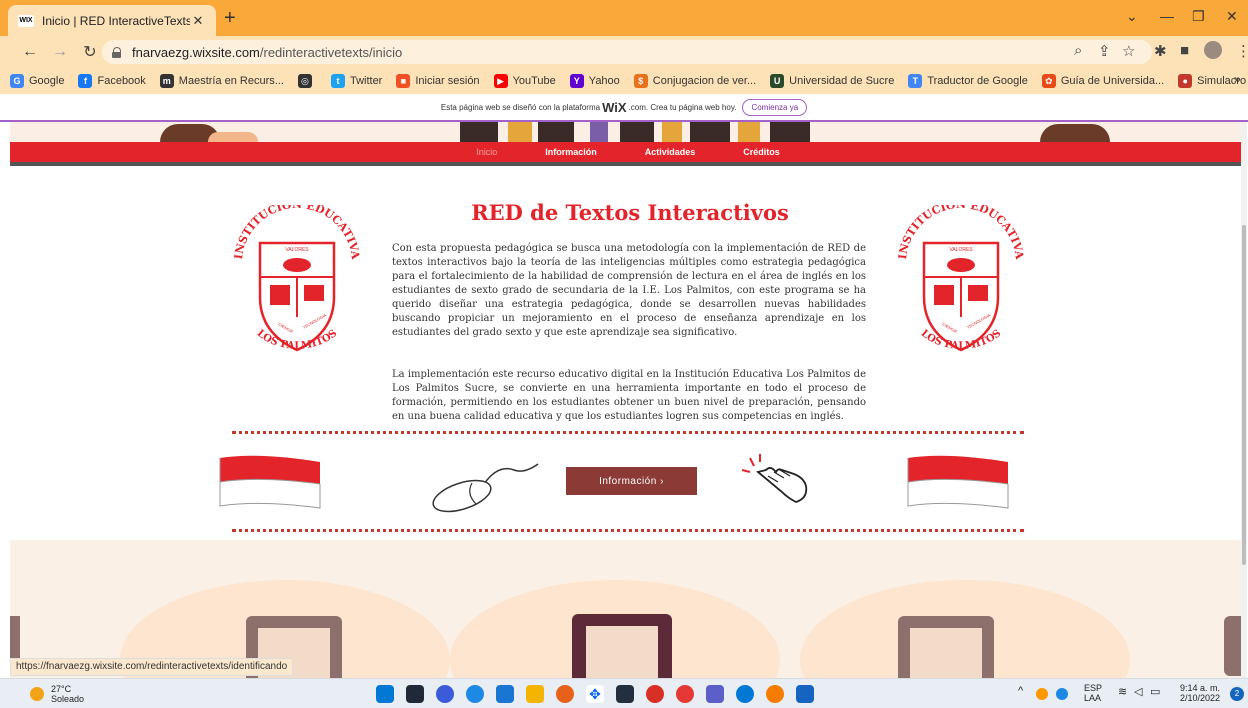  I want to click on bookmark-item: ■ Iniciar sesión, so click(438, 81).